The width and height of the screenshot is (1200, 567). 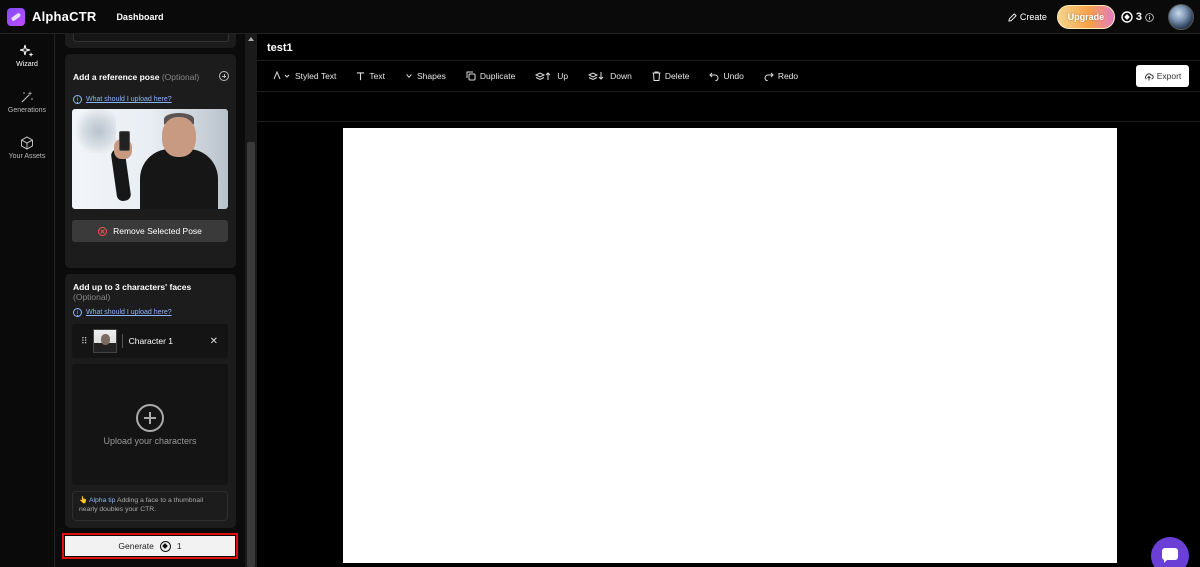 I want to click on selected-pose-image, so click(x=150, y=159).